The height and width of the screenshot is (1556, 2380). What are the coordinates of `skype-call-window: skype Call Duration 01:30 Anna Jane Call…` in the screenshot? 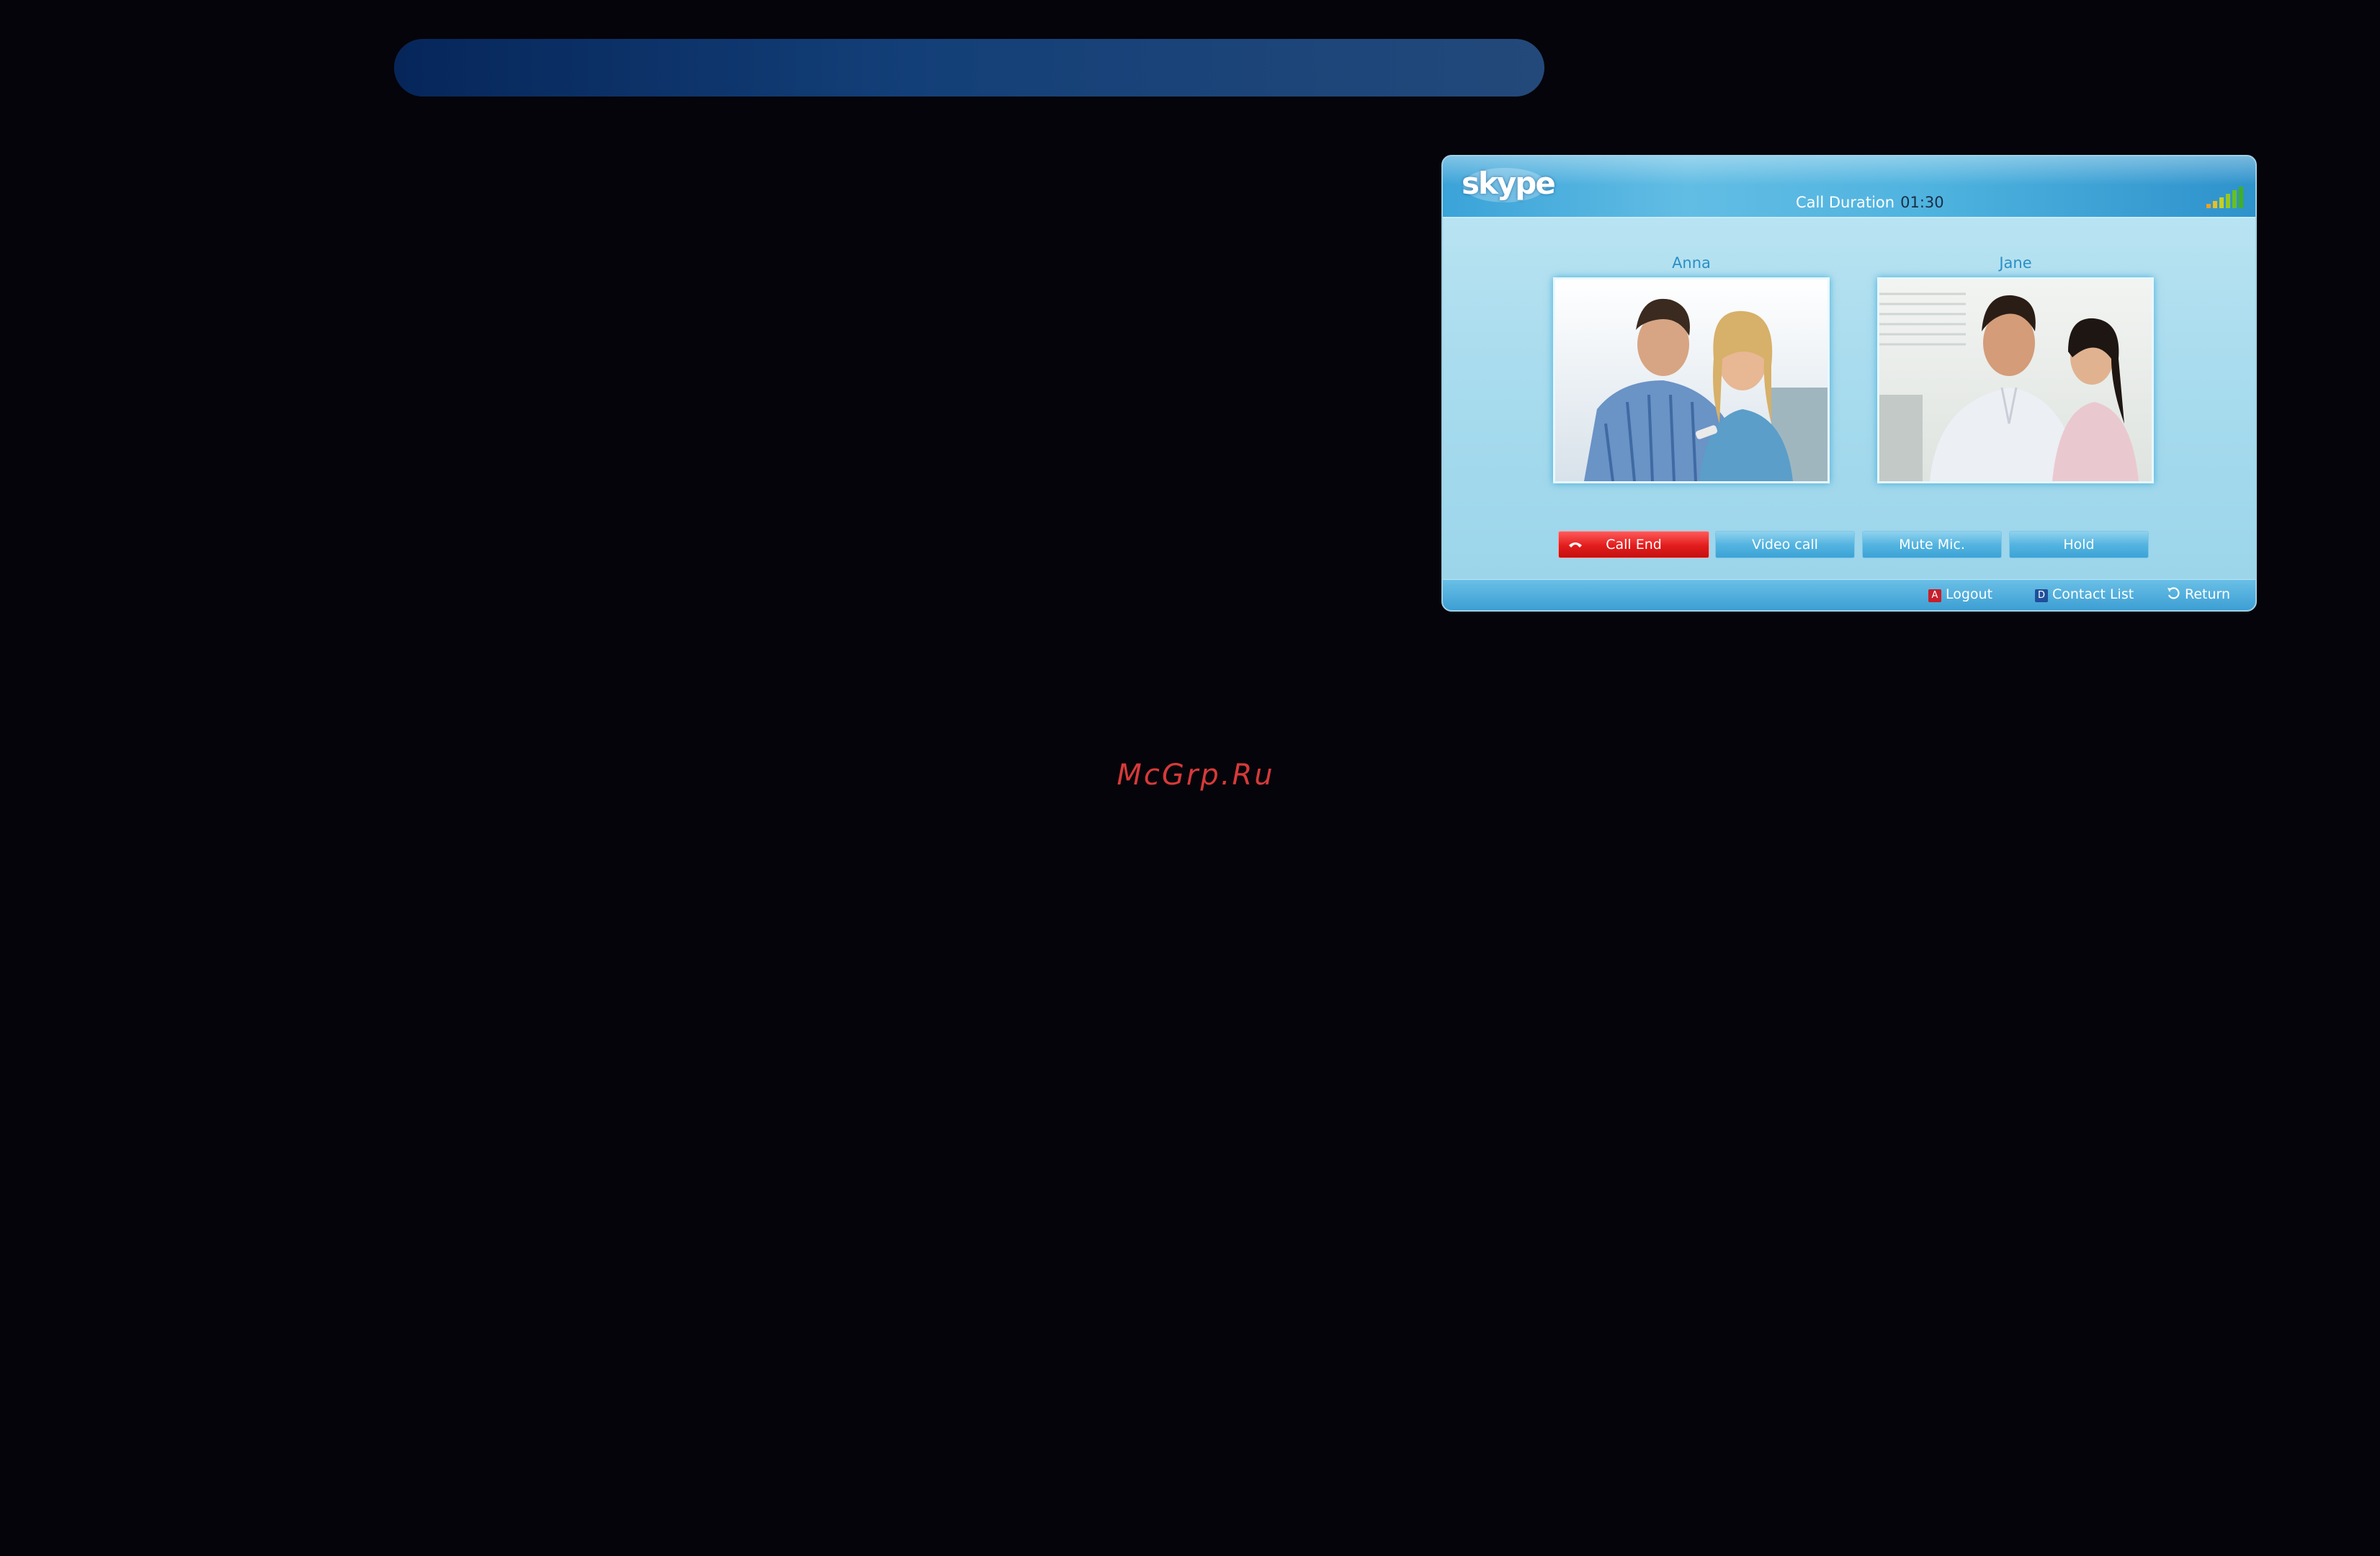 It's located at (1849, 383).